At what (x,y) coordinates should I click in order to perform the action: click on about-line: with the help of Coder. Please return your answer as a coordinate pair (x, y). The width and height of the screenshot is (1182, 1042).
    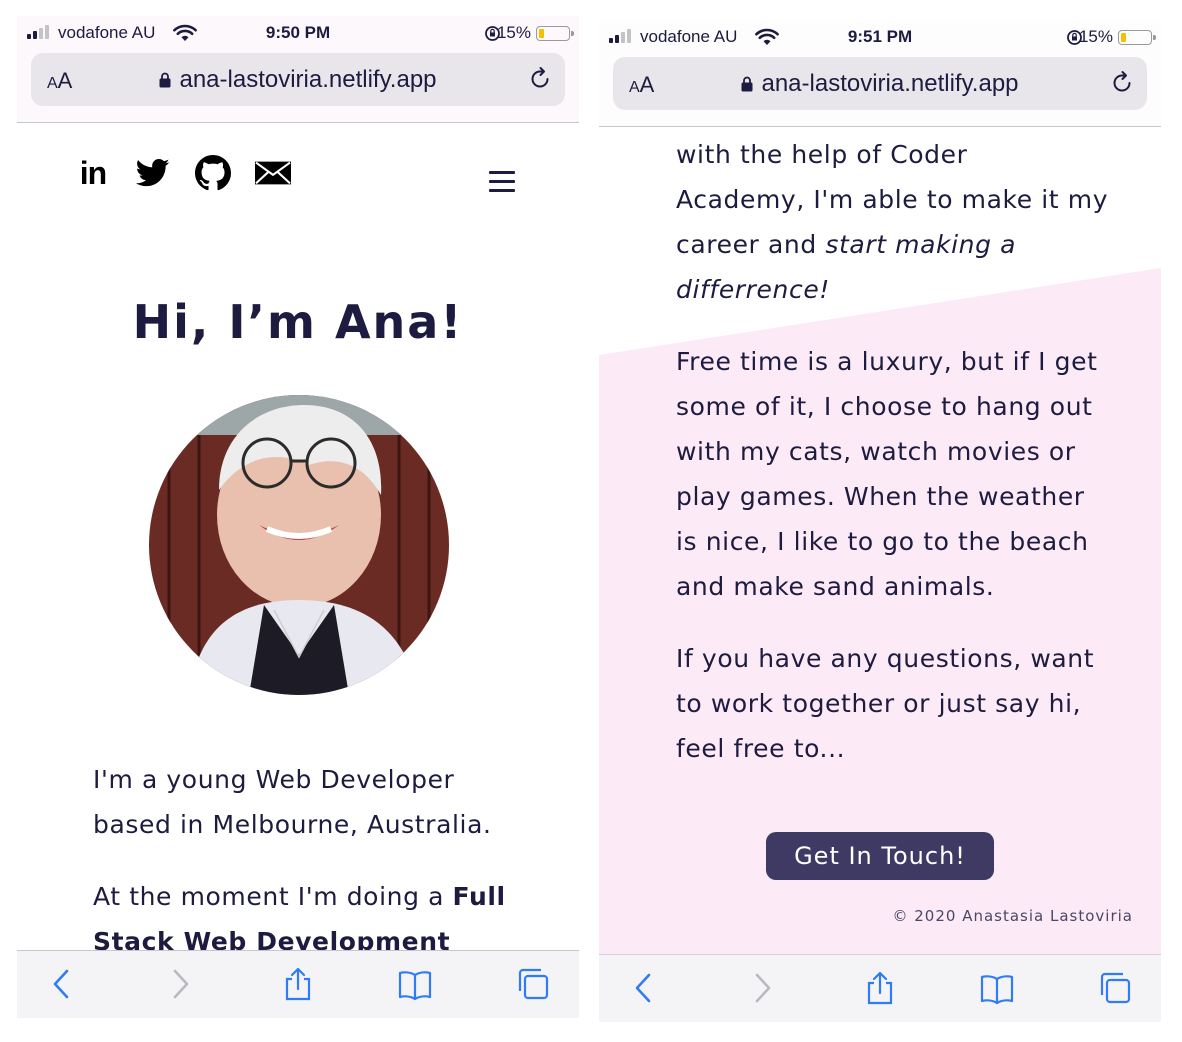
    Looking at the image, I should click on (822, 154).